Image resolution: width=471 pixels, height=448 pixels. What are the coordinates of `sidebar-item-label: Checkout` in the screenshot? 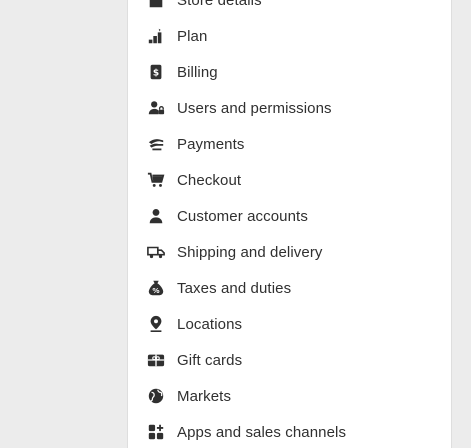 It's located at (209, 180).